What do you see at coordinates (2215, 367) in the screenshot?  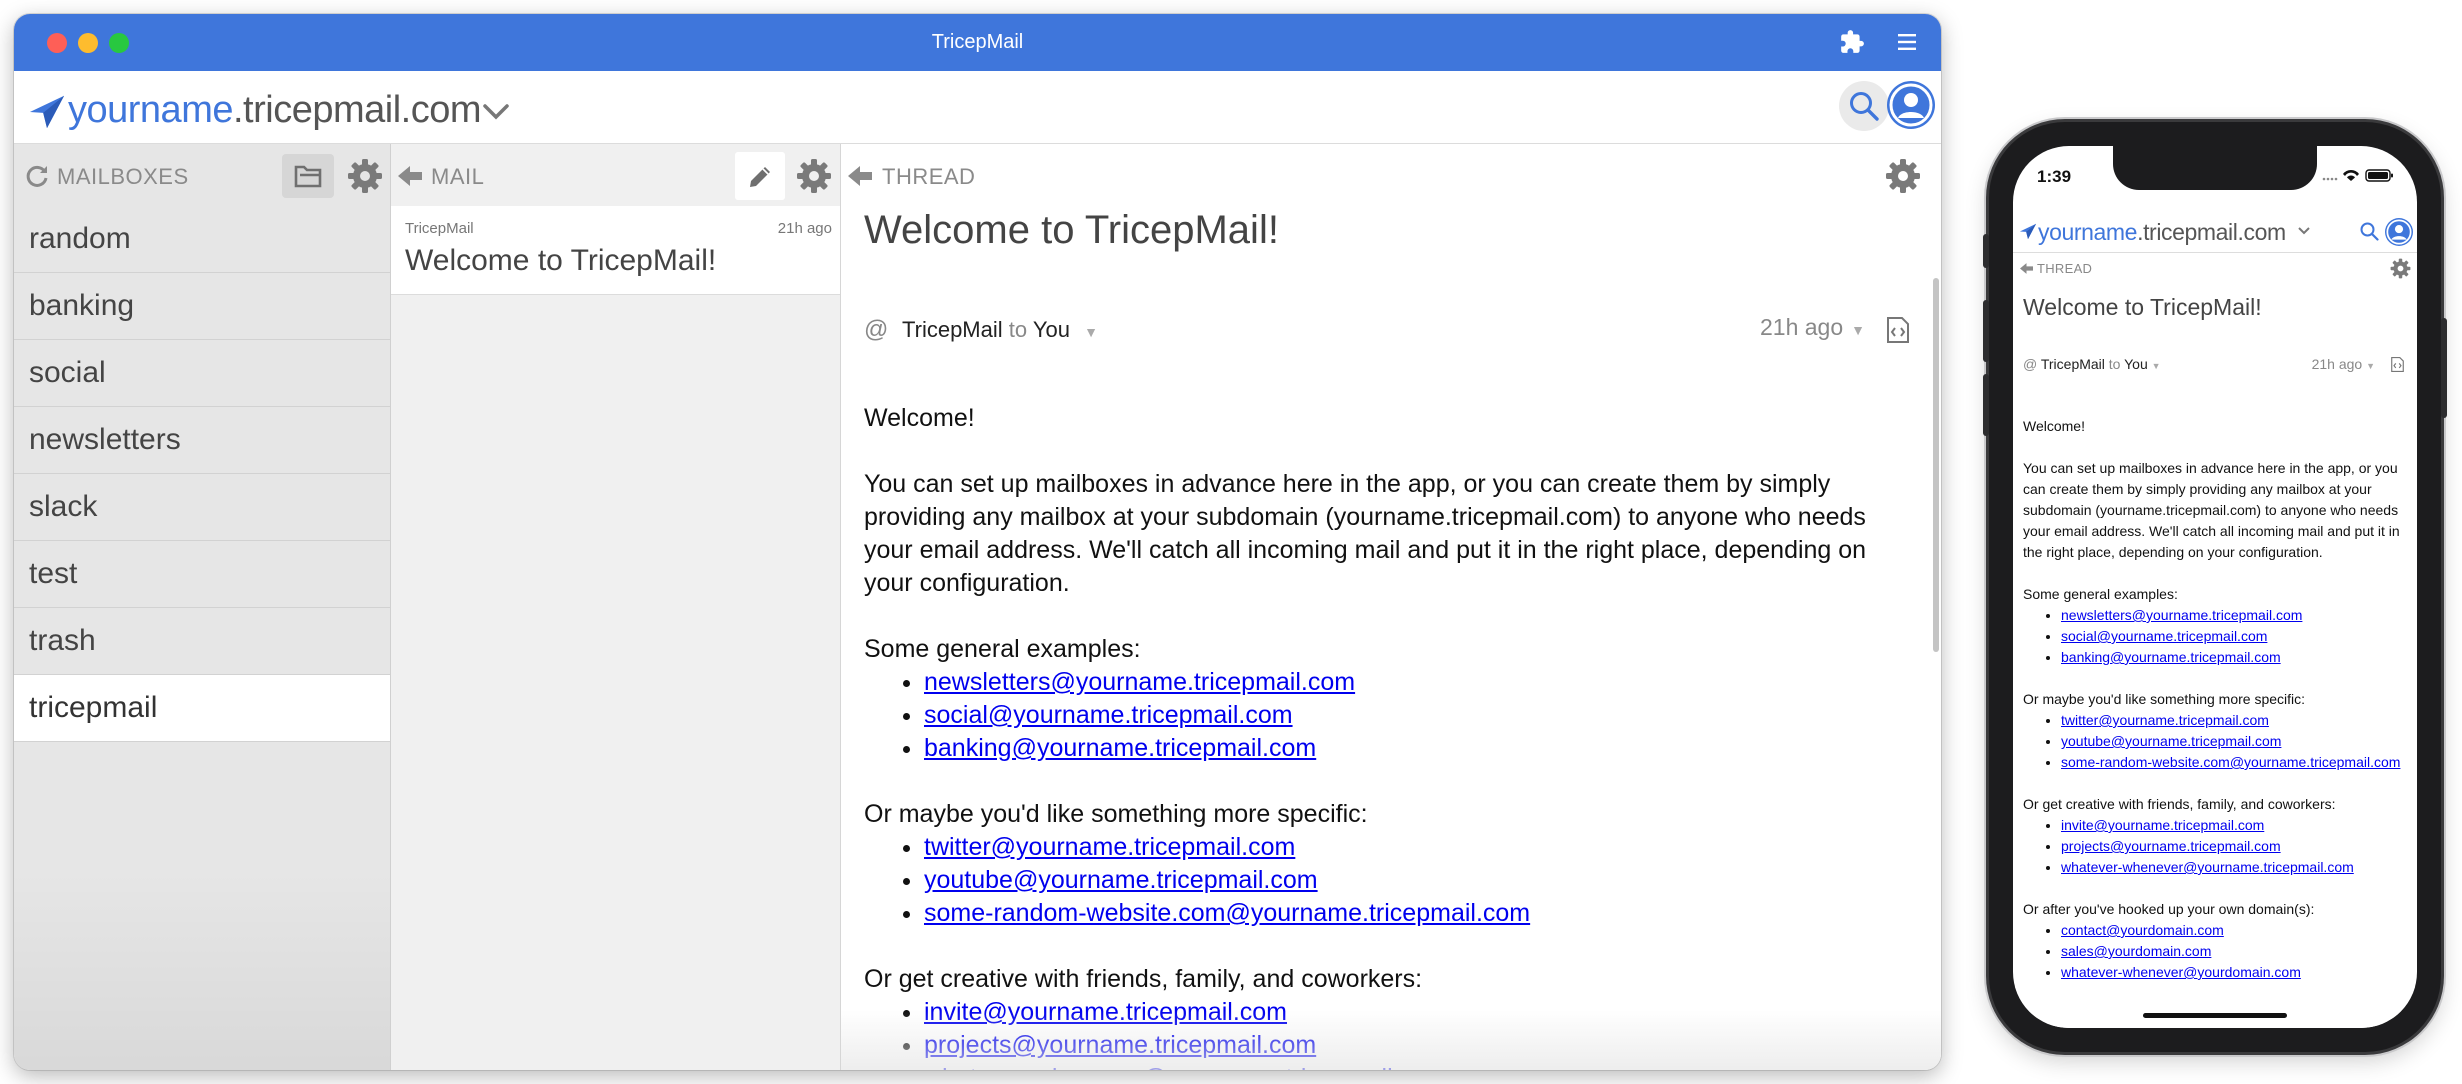 I see `phone-message-meta: @ TricepMail to You ▼ 21h ago ▼` at bounding box center [2215, 367].